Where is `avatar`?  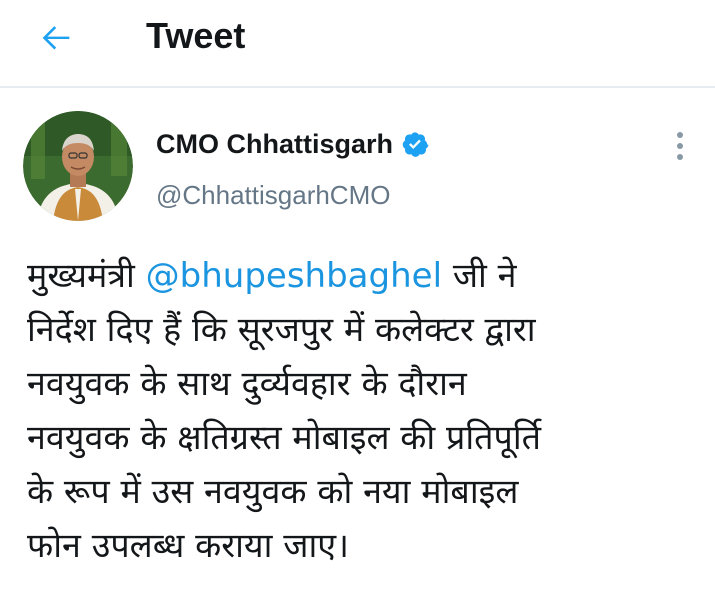
avatar is located at coordinates (78, 166).